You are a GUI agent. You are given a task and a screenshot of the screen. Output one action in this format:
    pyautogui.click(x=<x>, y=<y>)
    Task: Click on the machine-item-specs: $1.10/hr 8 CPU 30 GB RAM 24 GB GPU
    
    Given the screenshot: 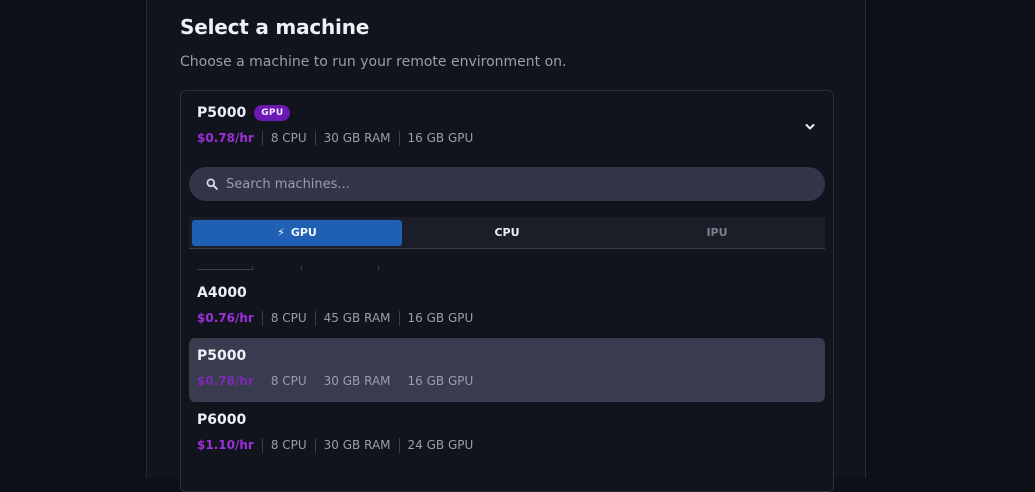 What is the action you would take?
    pyautogui.click(x=339, y=445)
    